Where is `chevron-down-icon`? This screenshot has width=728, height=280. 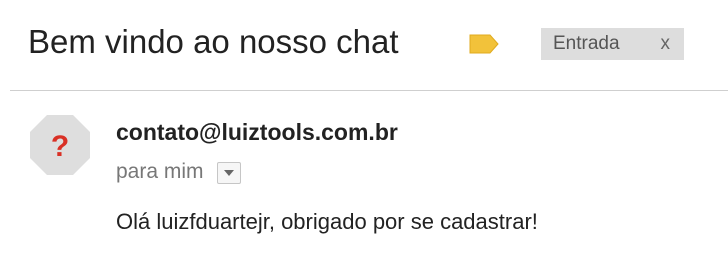
chevron-down-icon is located at coordinates (228, 173).